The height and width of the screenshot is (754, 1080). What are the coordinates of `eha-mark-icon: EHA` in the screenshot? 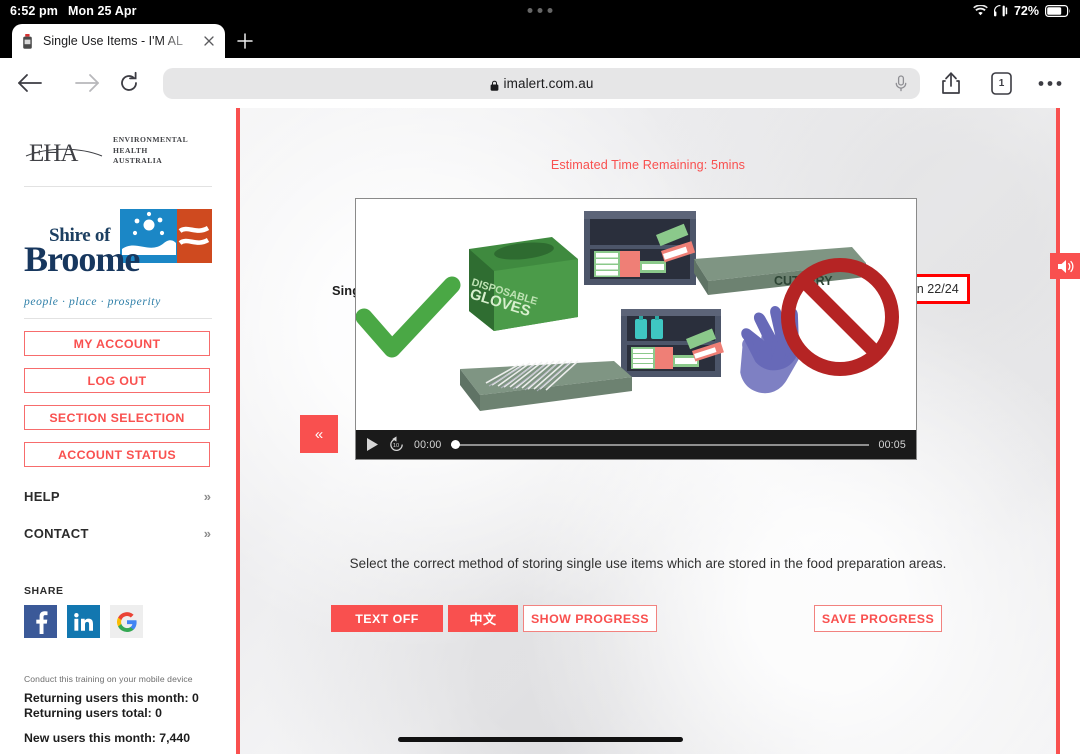 It's located at (64, 151).